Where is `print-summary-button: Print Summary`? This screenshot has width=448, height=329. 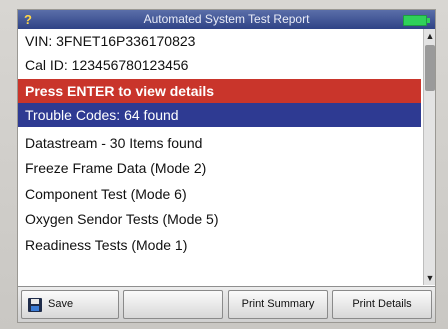
print-summary-button: Print Summary is located at coordinates (278, 304).